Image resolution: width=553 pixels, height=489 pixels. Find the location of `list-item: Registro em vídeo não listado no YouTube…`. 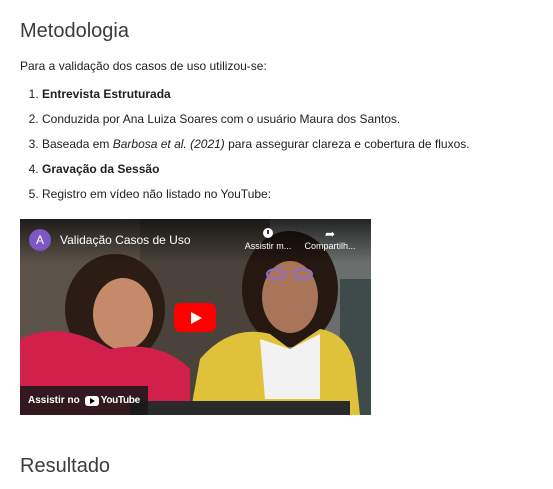

list-item: Registro em vídeo não listado no YouTube… is located at coordinates (256, 194).